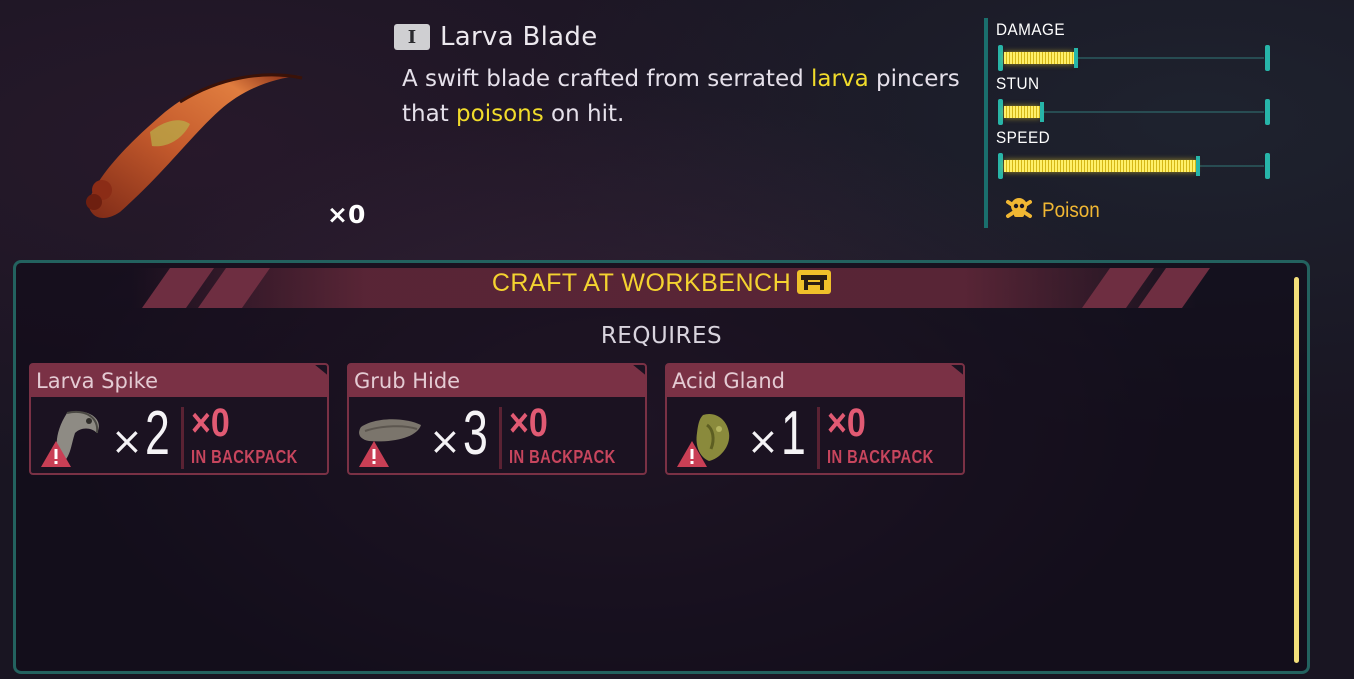 The height and width of the screenshot is (679, 1354). I want to click on owned-count: ×0, so click(346, 214).